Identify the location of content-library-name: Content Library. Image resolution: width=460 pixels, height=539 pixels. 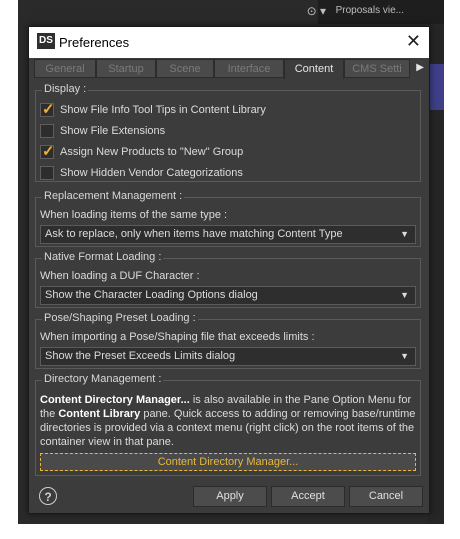
(99, 414).